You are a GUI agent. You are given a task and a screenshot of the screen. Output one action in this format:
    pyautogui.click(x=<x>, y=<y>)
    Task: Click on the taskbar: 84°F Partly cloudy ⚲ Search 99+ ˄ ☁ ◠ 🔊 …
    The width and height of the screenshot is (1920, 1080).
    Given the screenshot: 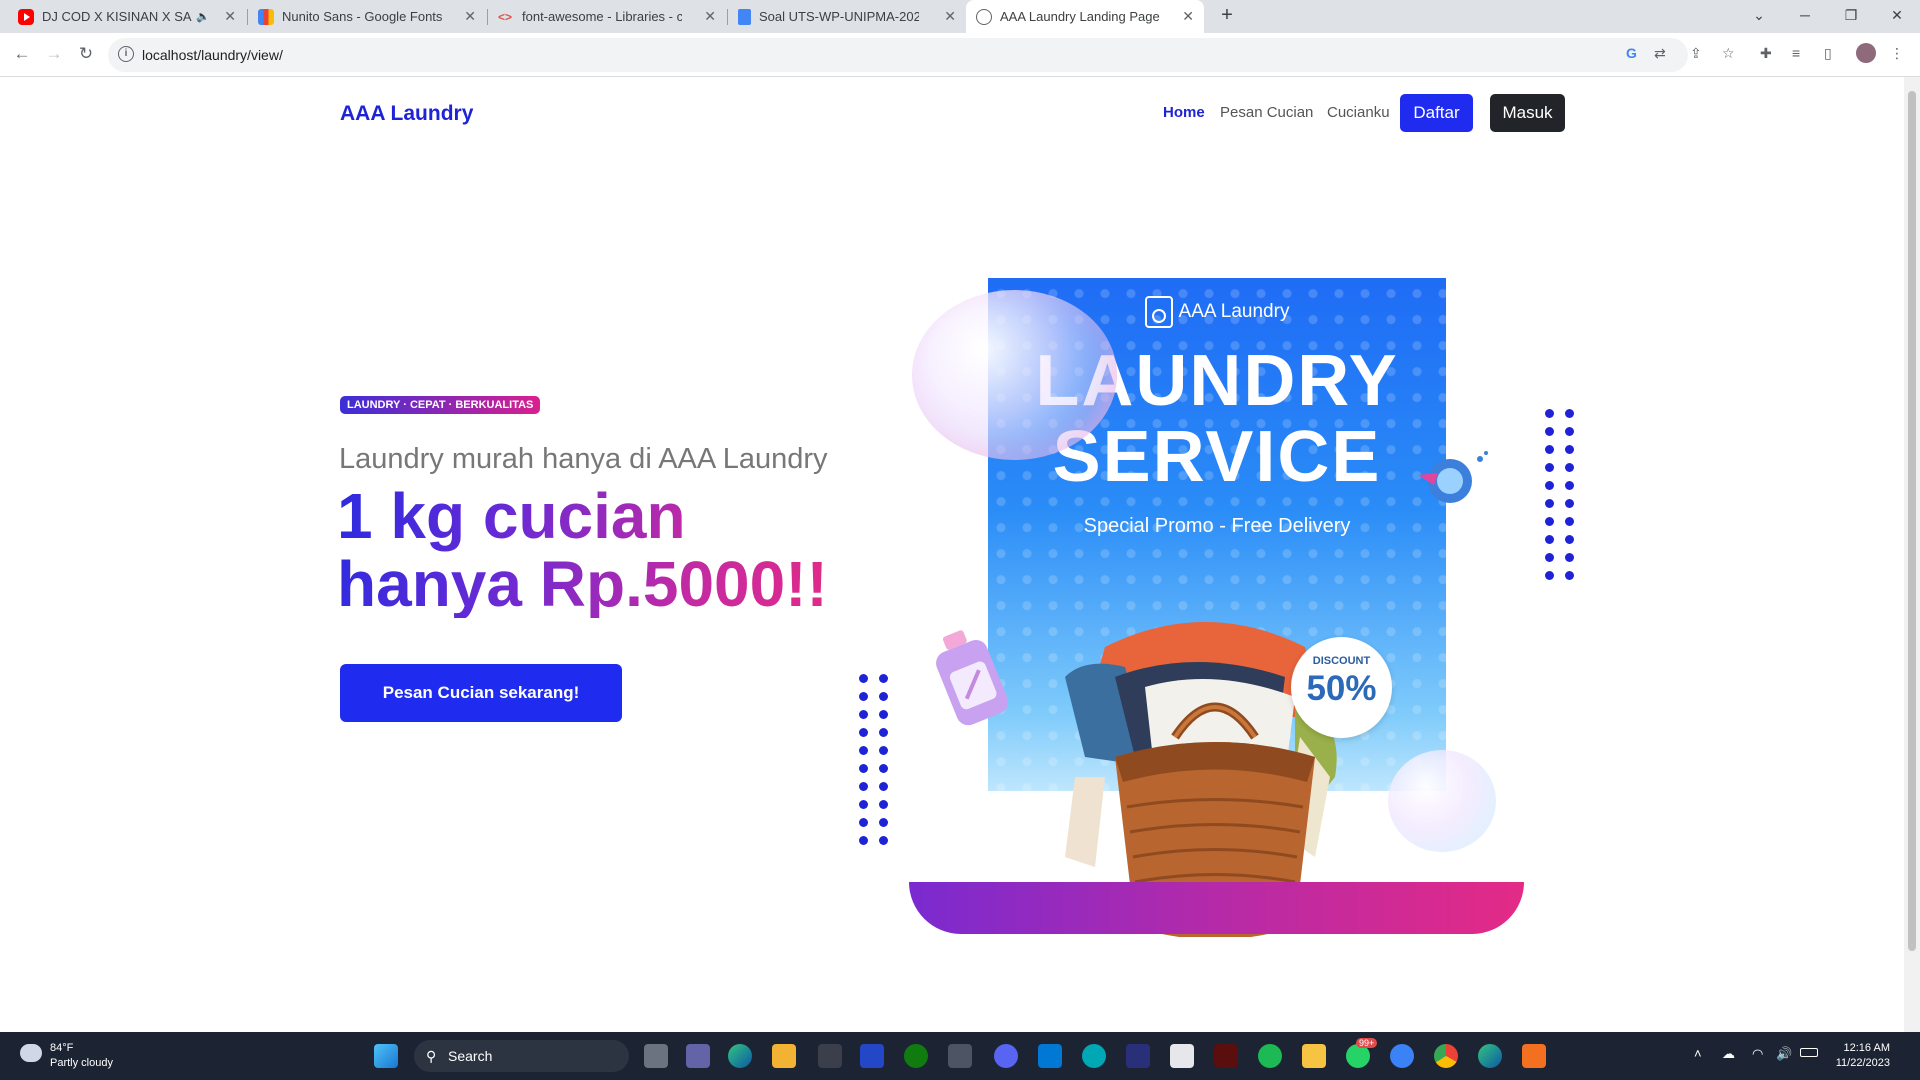 What is the action you would take?
    pyautogui.click(x=960, y=1056)
    